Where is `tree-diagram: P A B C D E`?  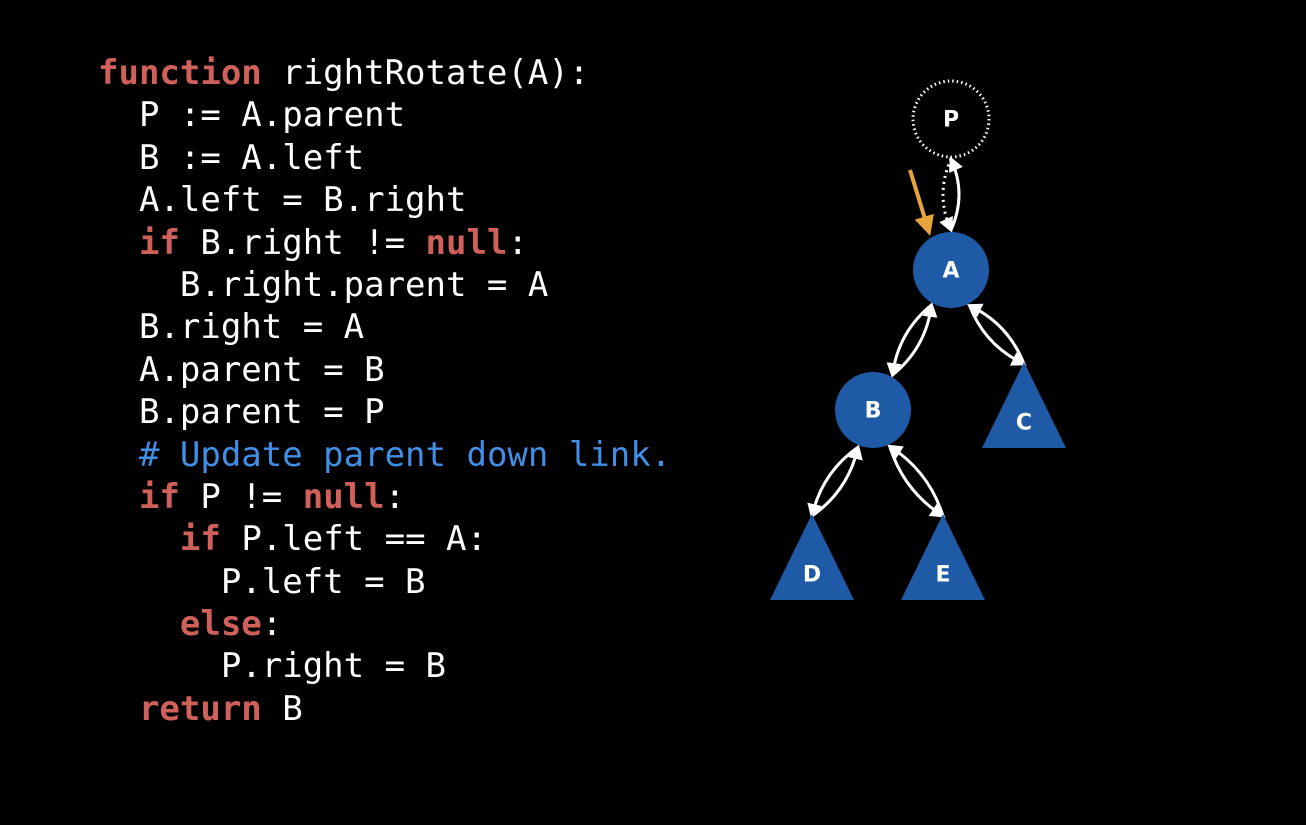 tree-diagram: P A B C D E is located at coordinates (918, 339).